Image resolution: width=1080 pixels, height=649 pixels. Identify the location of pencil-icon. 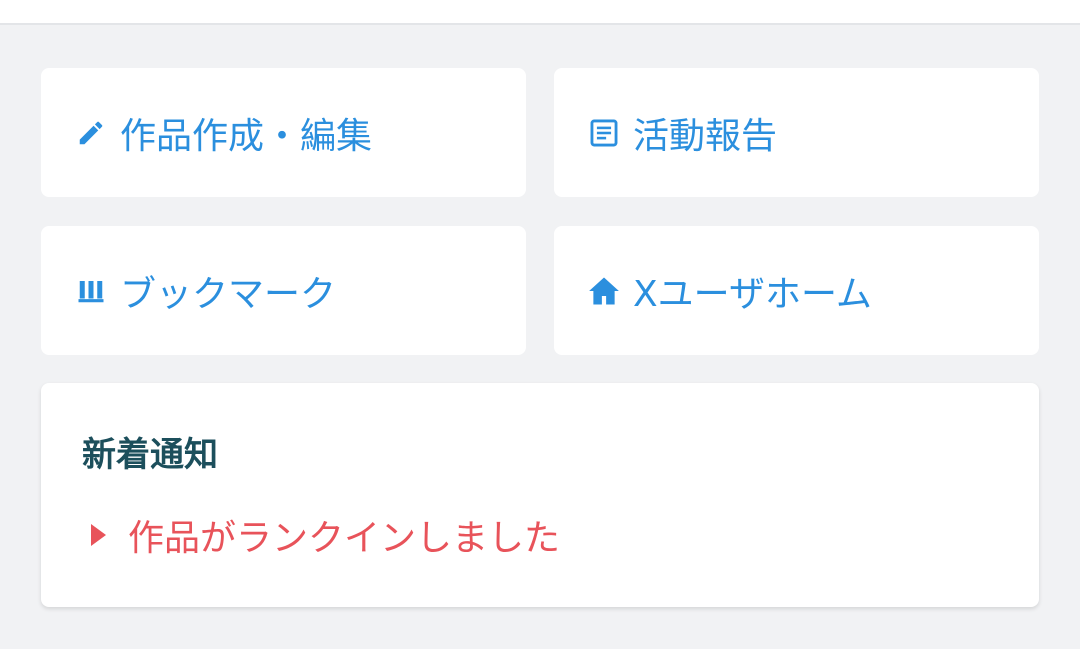
(91, 133).